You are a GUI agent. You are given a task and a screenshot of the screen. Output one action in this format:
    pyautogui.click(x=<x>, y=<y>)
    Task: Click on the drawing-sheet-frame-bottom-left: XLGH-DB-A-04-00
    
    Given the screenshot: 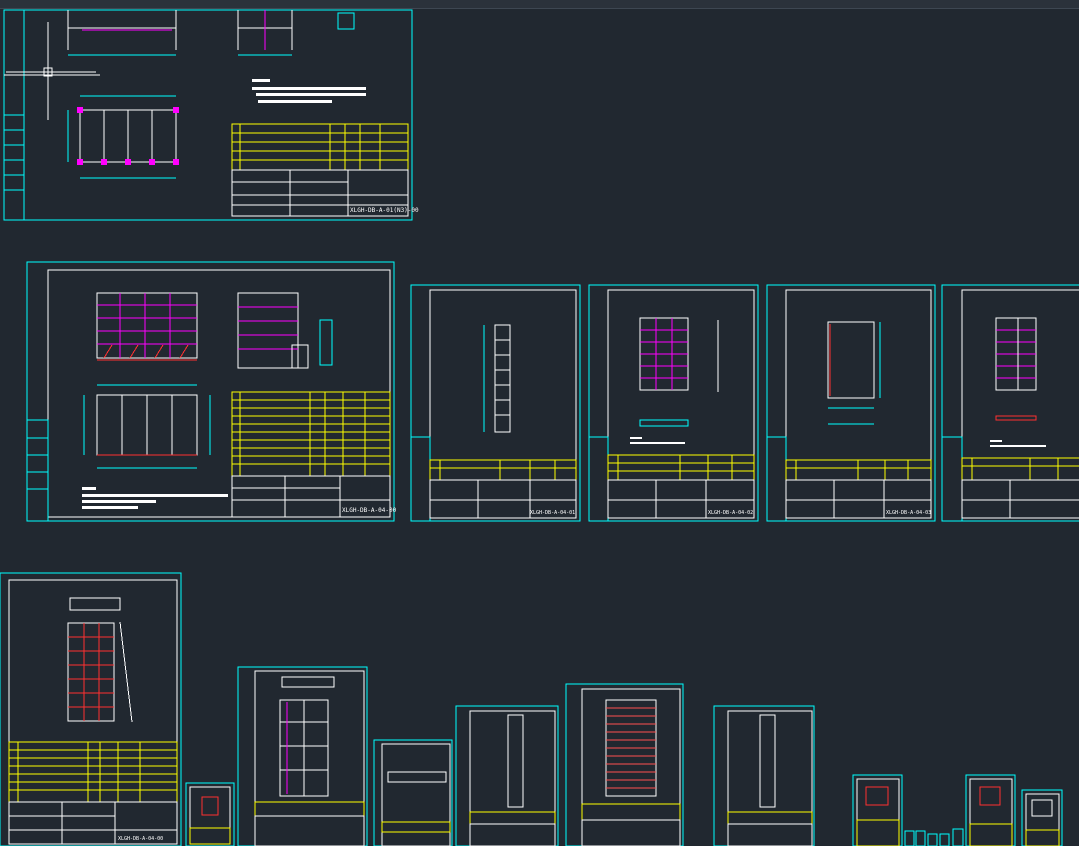 What is the action you would take?
    pyautogui.click(x=91, y=709)
    